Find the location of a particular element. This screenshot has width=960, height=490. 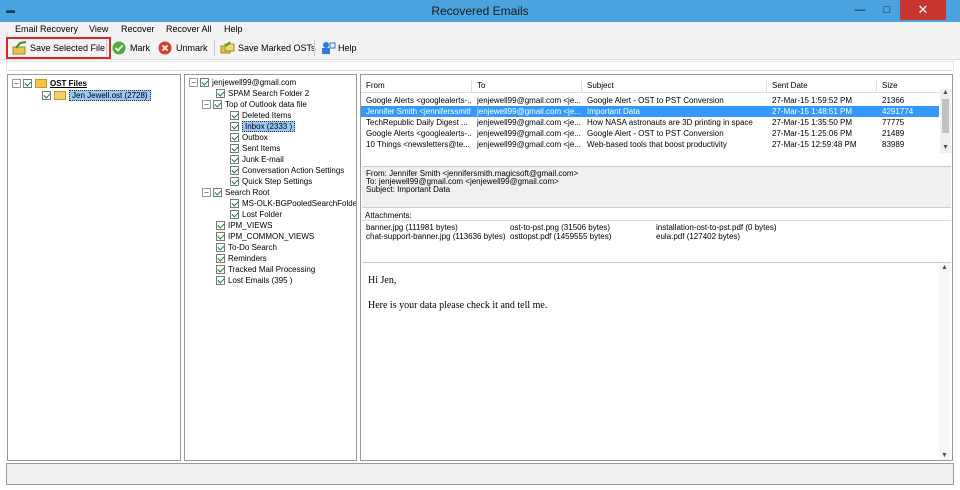

close-button: ✕ is located at coordinates (923, 10).